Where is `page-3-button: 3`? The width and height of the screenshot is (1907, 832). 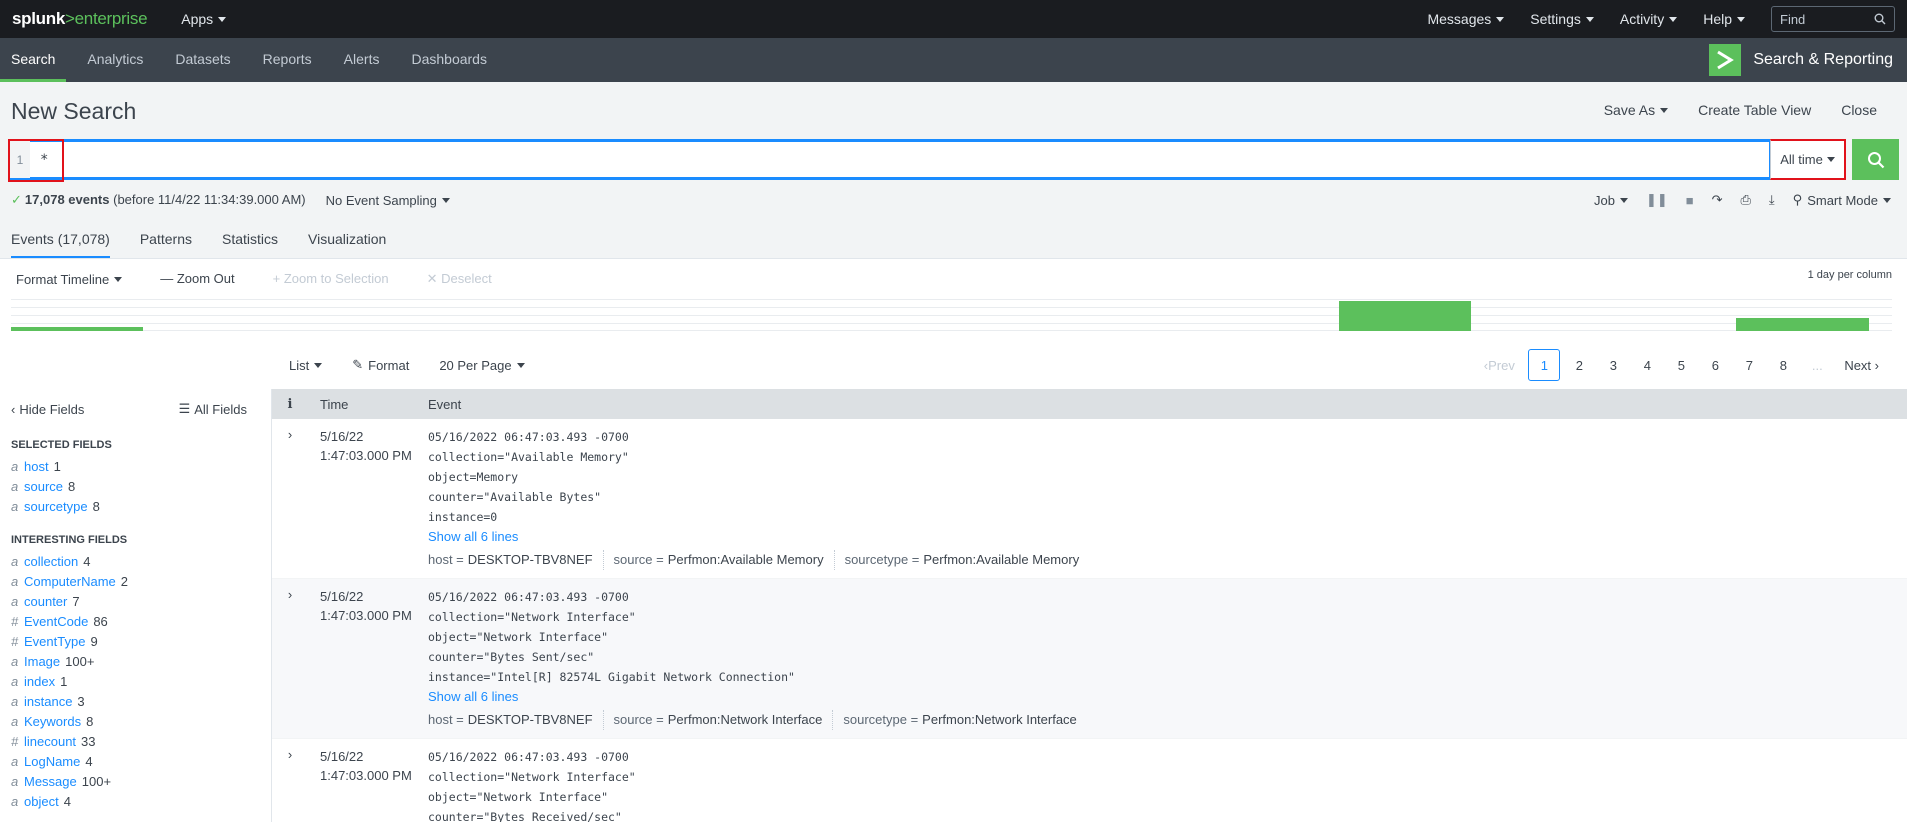
page-3-button: 3 is located at coordinates (1613, 365).